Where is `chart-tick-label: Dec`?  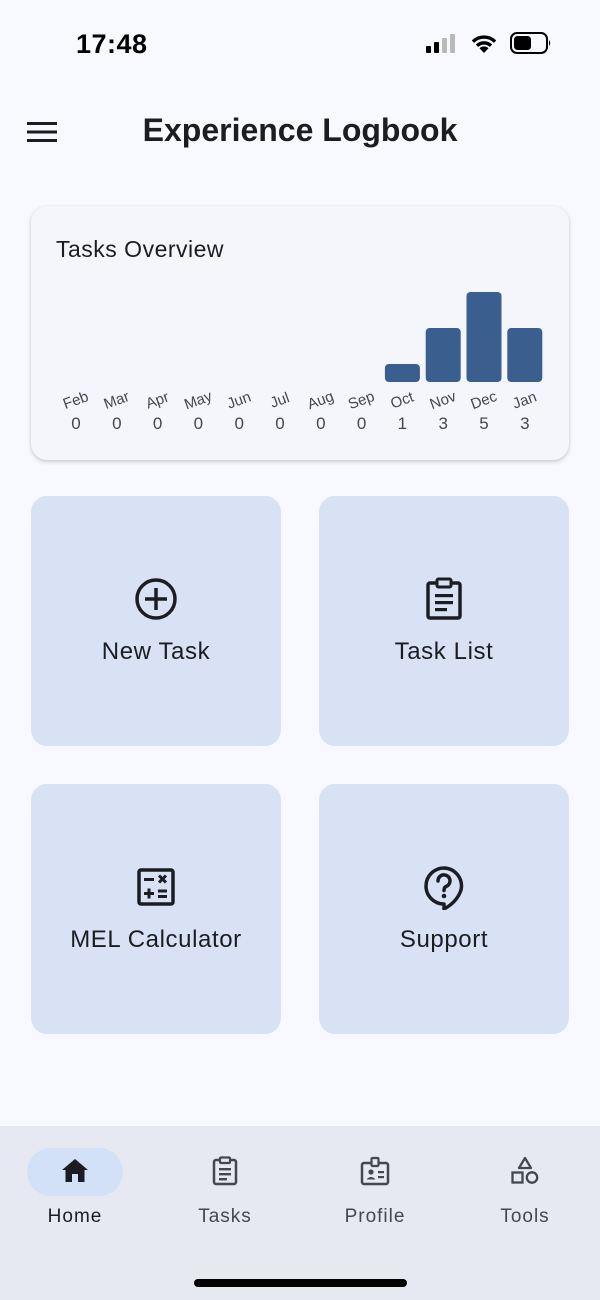
chart-tick-label: Dec is located at coordinates (483, 400).